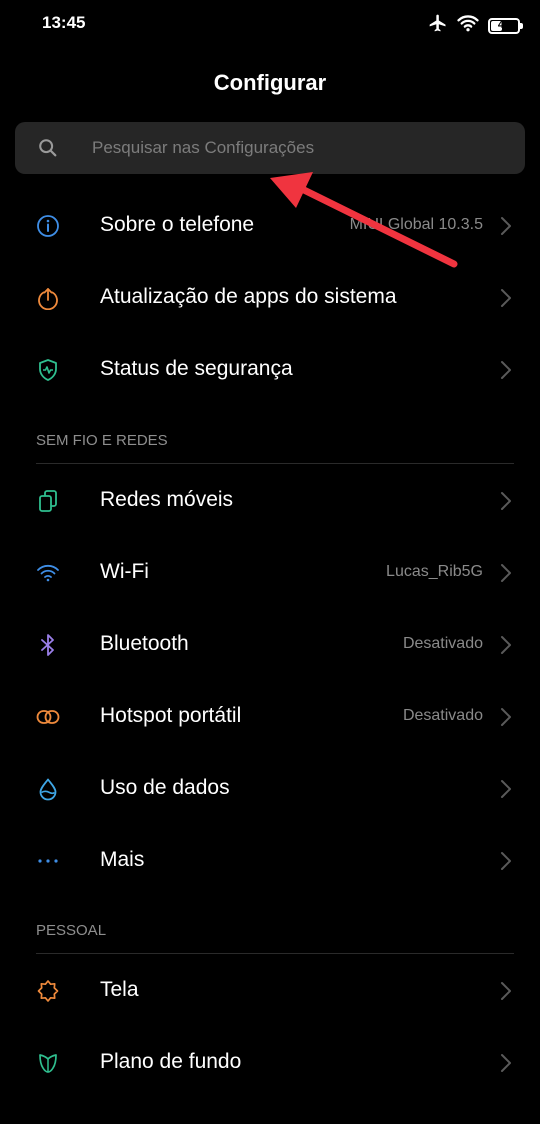 The width and height of the screenshot is (540, 1124). I want to click on settings-item-label: Atualização de apps do sistema, so click(248, 296).